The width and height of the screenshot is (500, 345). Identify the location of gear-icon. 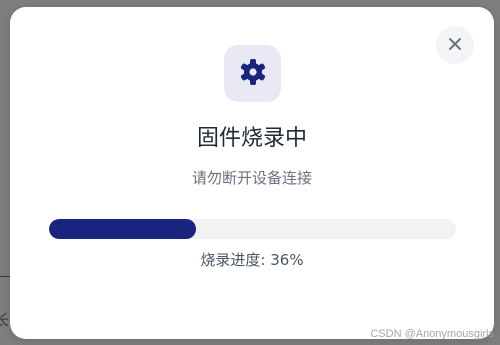
(253, 74).